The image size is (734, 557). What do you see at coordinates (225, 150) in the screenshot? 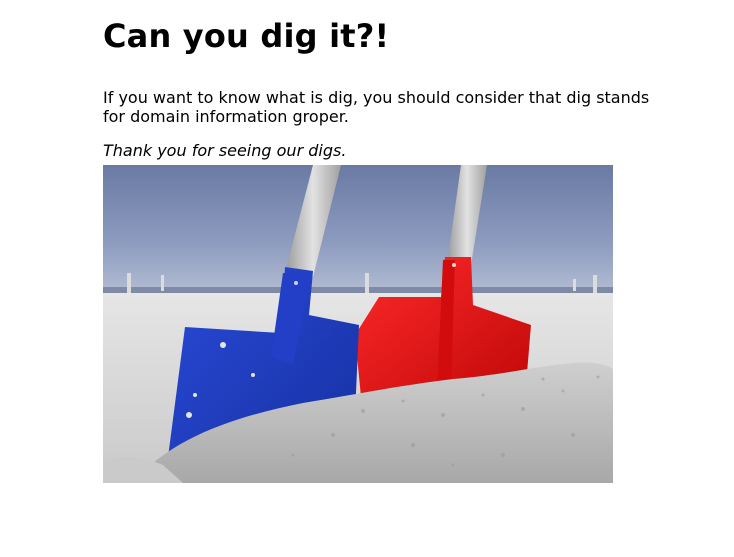
I see `thanks-paragraph: Thank you for seeing our digs.` at bounding box center [225, 150].